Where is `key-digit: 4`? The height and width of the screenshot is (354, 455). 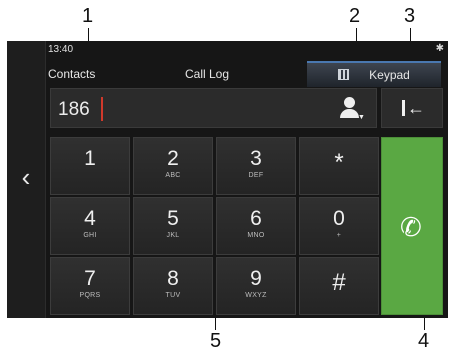
key-digit: 4 is located at coordinates (90, 218).